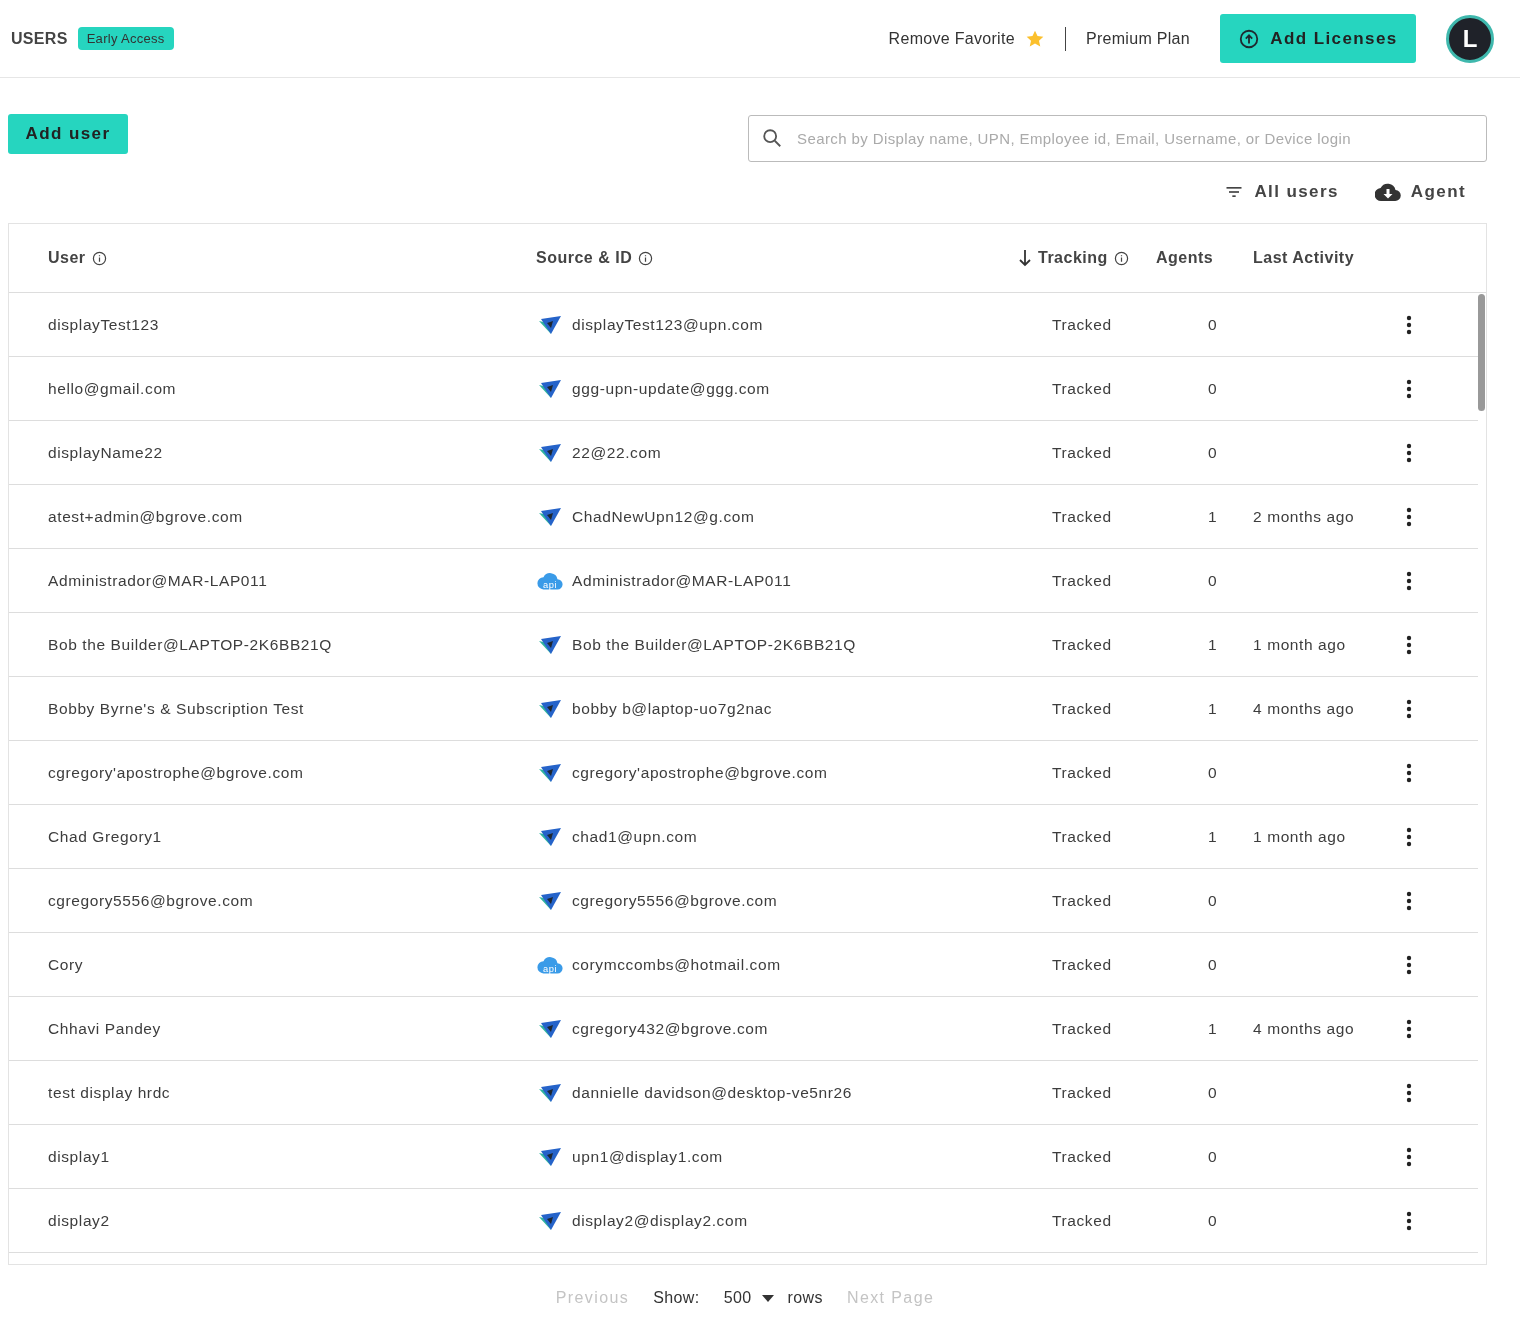 The height and width of the screenshot is (1342, 1520). I want to click on search-field: Search by Display name, UPN, Employee id, Email, Username, or Device login, so click(1117, 138).